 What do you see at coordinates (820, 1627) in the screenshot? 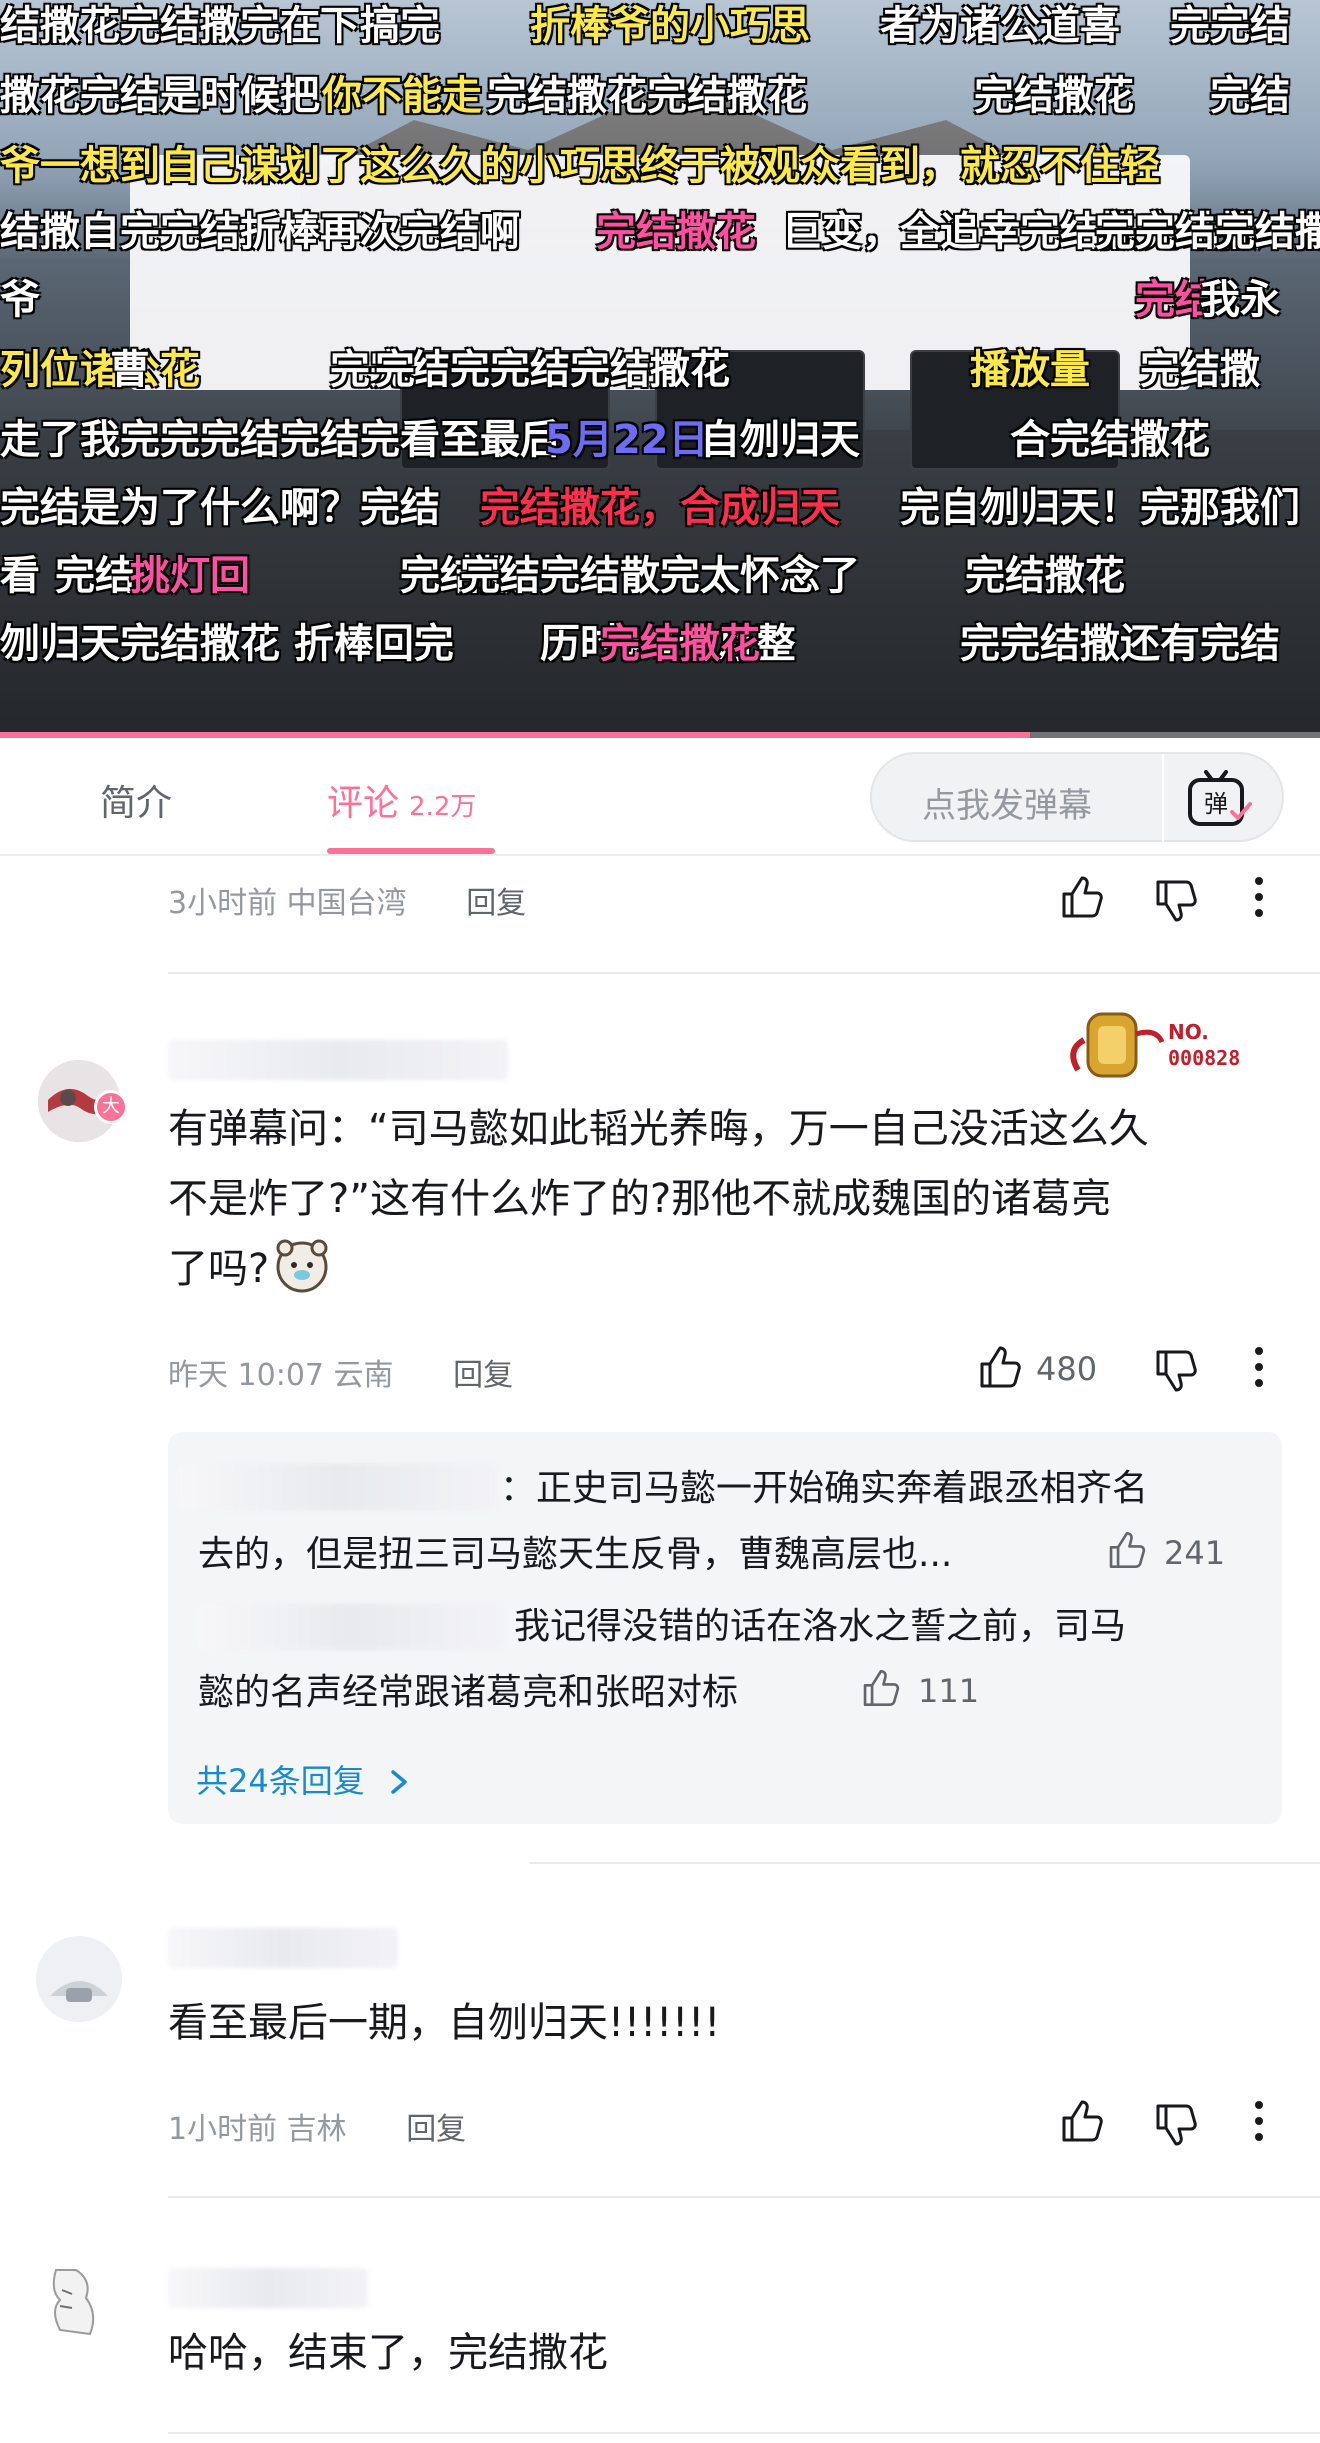
I see `sub-reply-text: 我记得没错的话在洛水之誓之前，司马` at bounding box center [820, 1627].